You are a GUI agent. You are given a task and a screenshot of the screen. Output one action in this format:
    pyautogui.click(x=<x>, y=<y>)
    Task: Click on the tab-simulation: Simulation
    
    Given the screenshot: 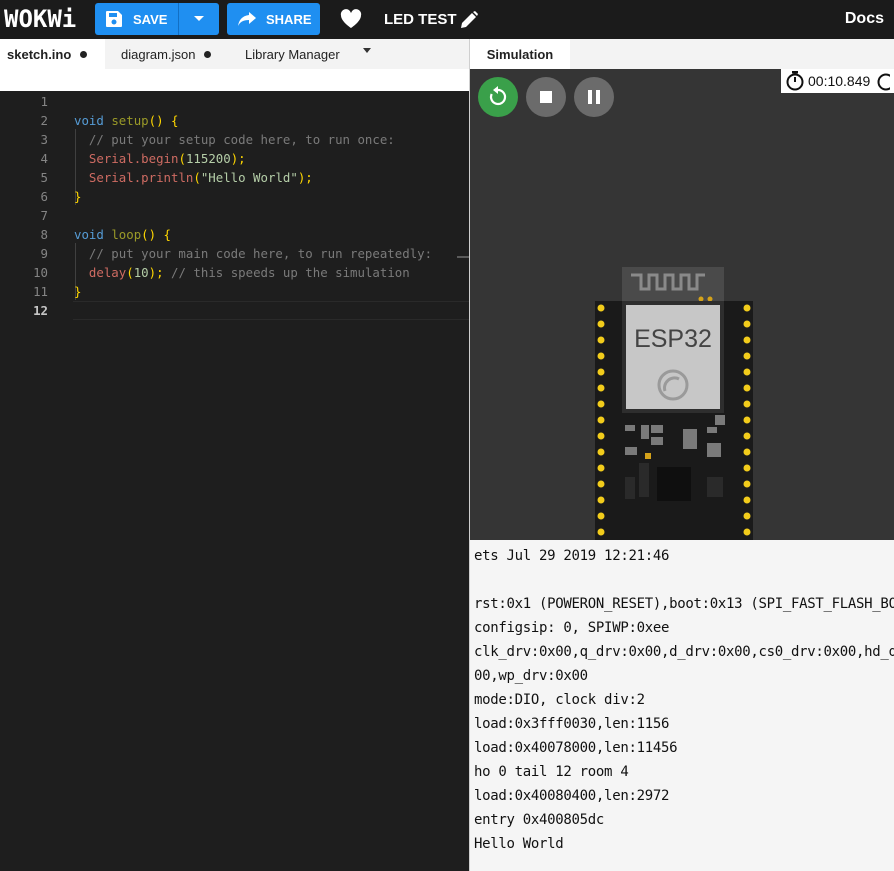 What is the action you would take?
    pyautogui.click(x=520, y=54)
    